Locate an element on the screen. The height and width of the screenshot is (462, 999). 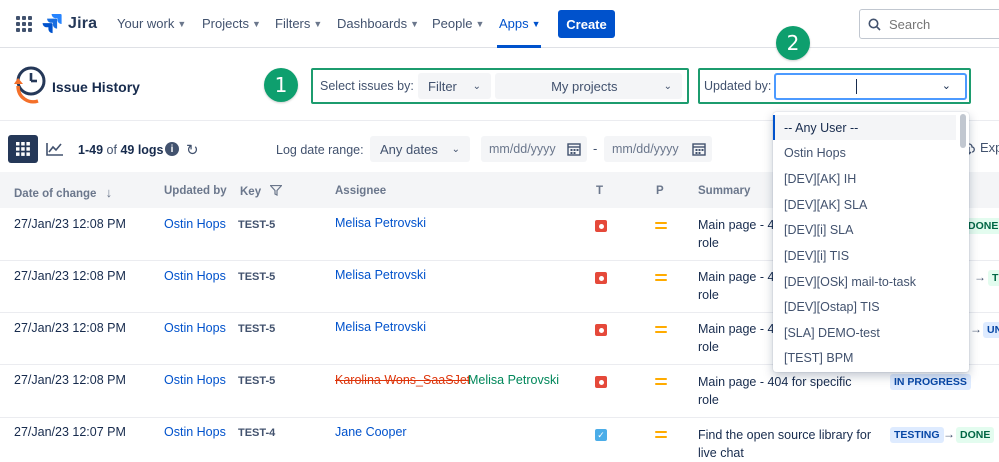
col-assignee: Assignee is located at coordinates (360, 191).